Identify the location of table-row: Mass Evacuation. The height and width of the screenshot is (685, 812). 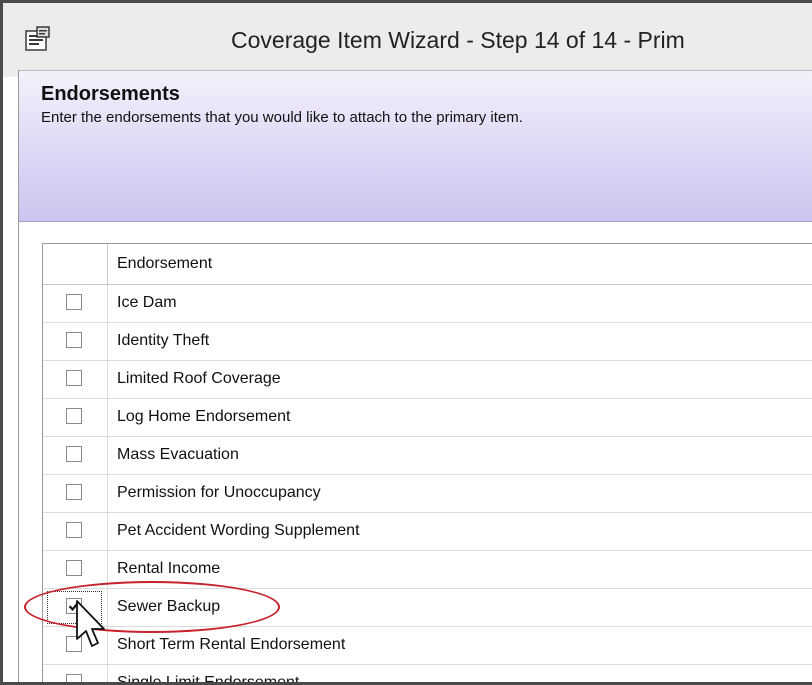
(427, 456).